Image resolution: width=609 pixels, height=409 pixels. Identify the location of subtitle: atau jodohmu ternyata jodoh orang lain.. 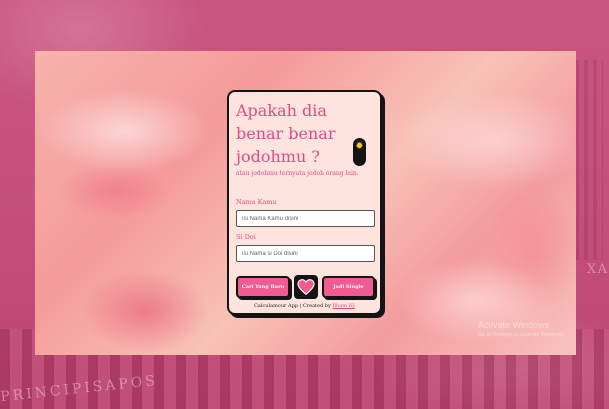
(297, 173).